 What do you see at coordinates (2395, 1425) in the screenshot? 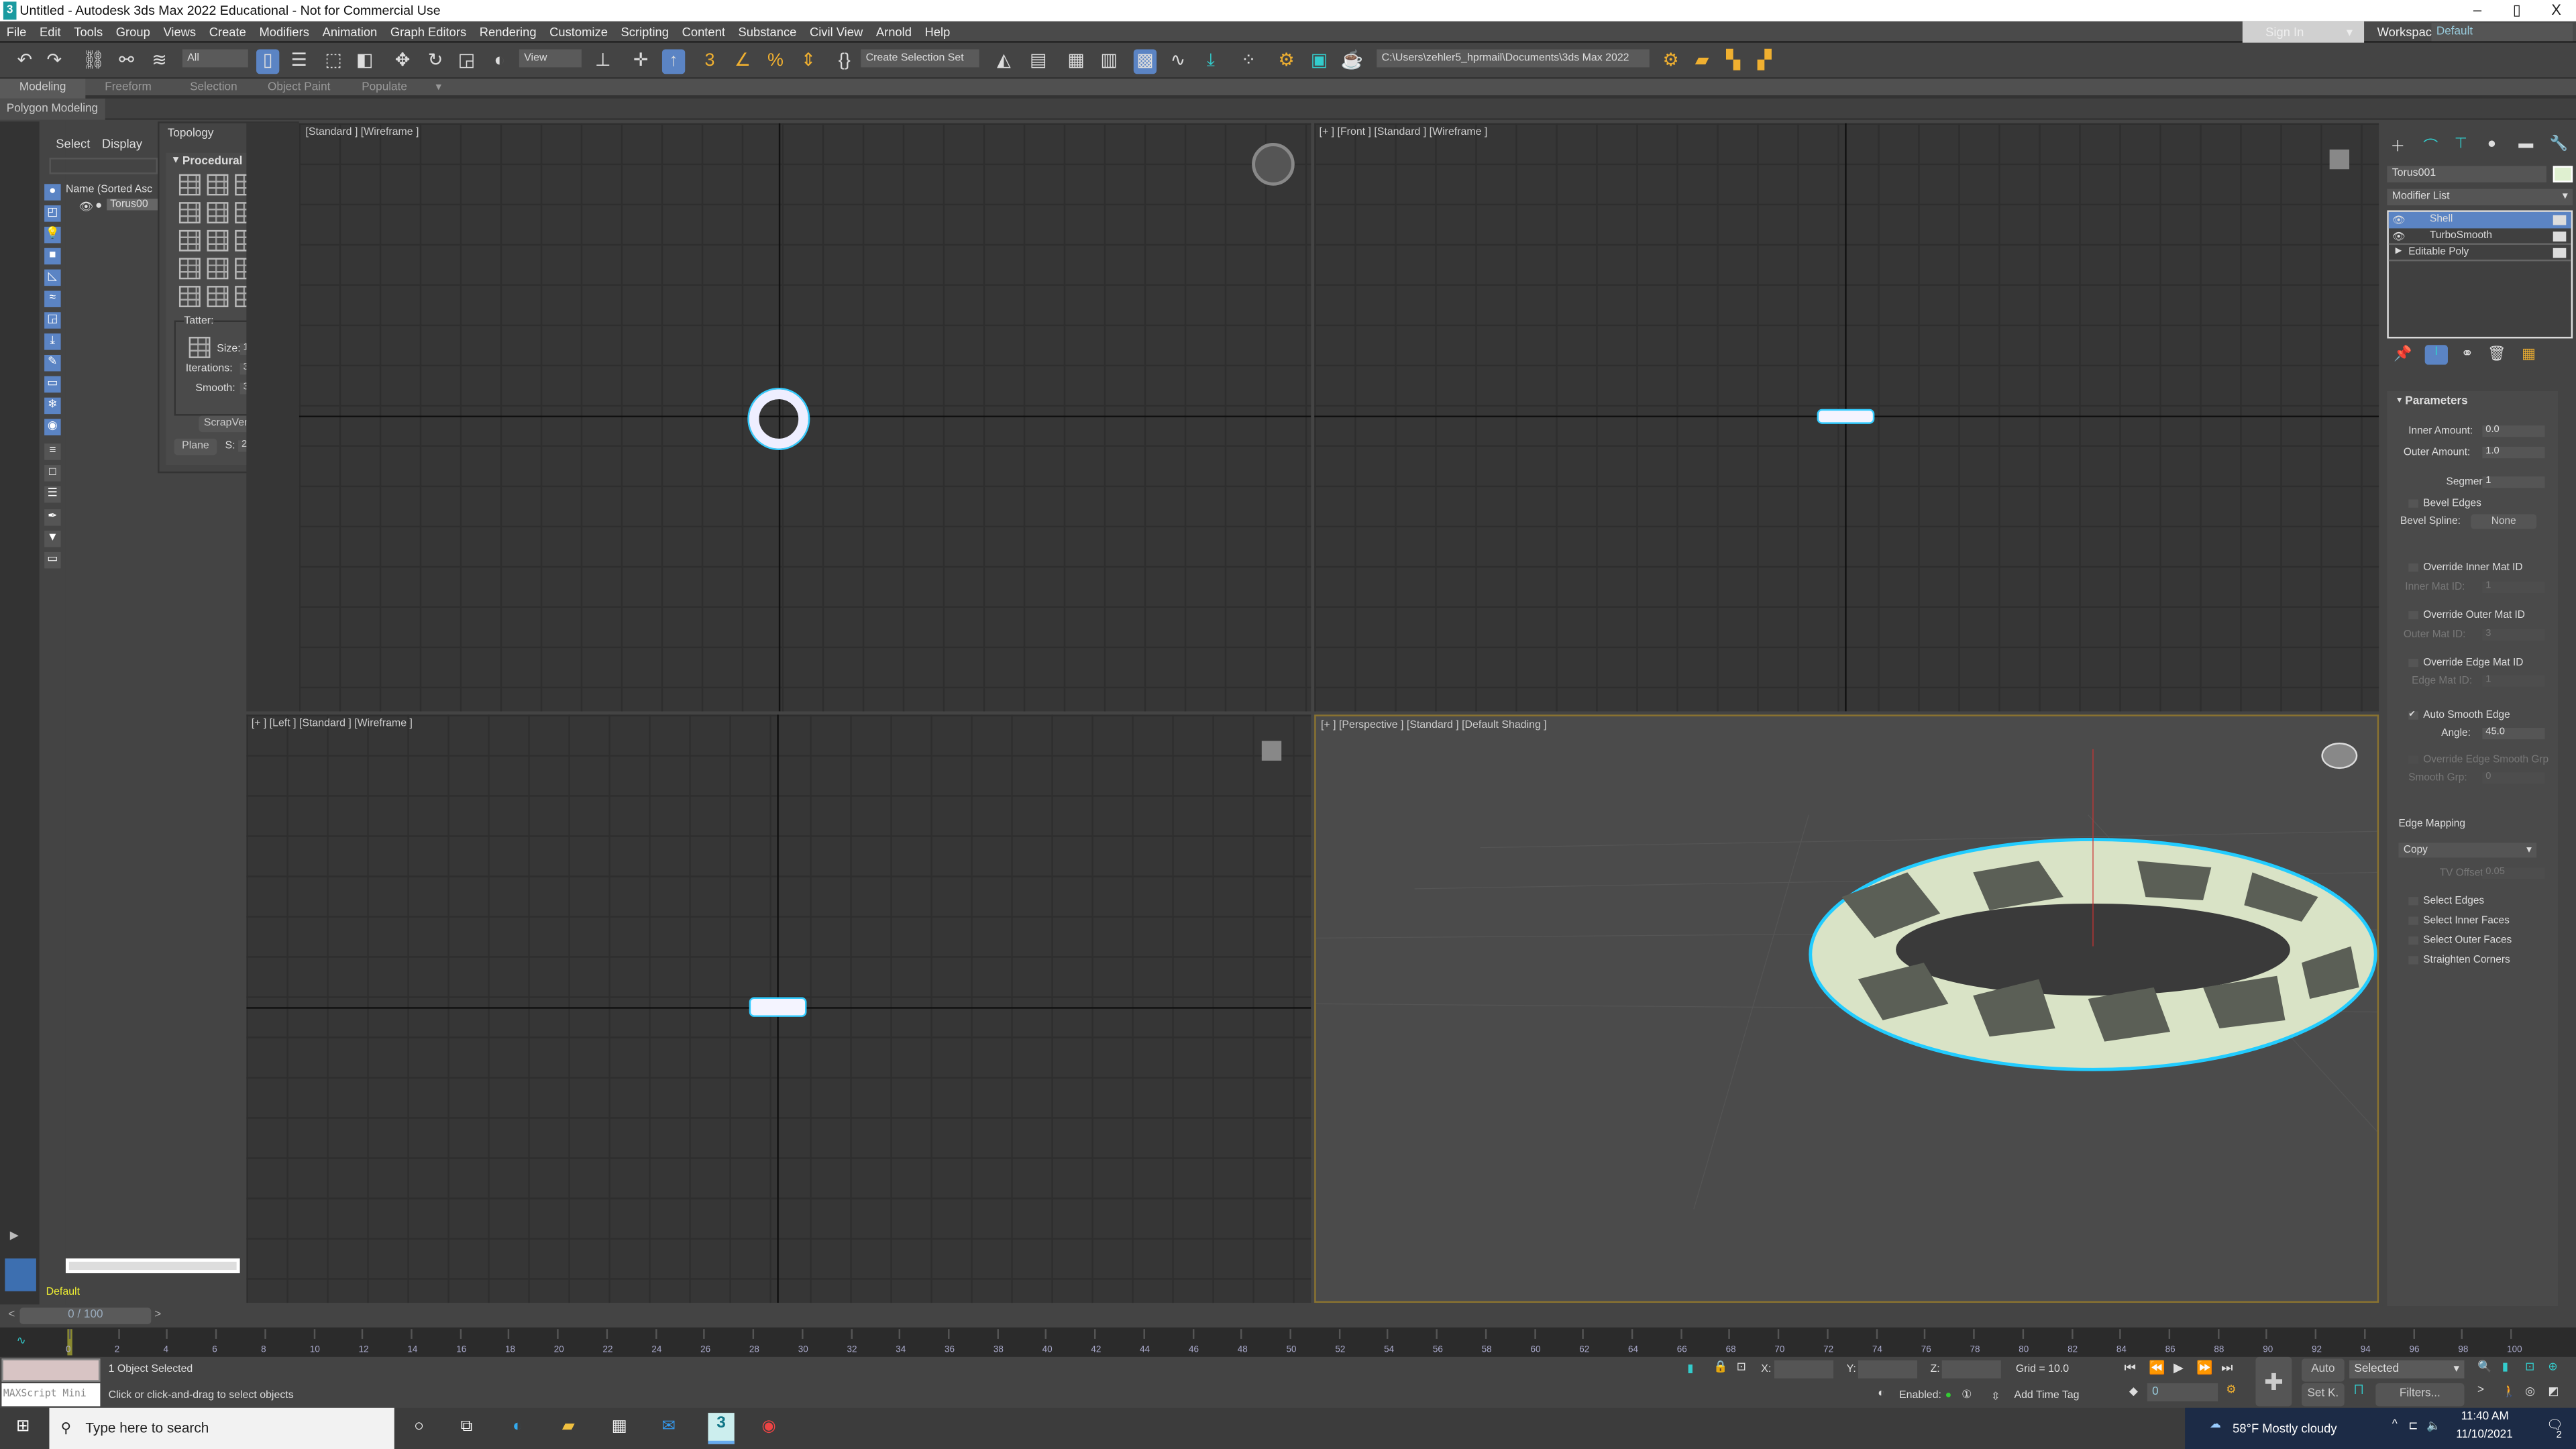
I see `tray-chevron-icon: ^` at bounding box center [2395, 1425].